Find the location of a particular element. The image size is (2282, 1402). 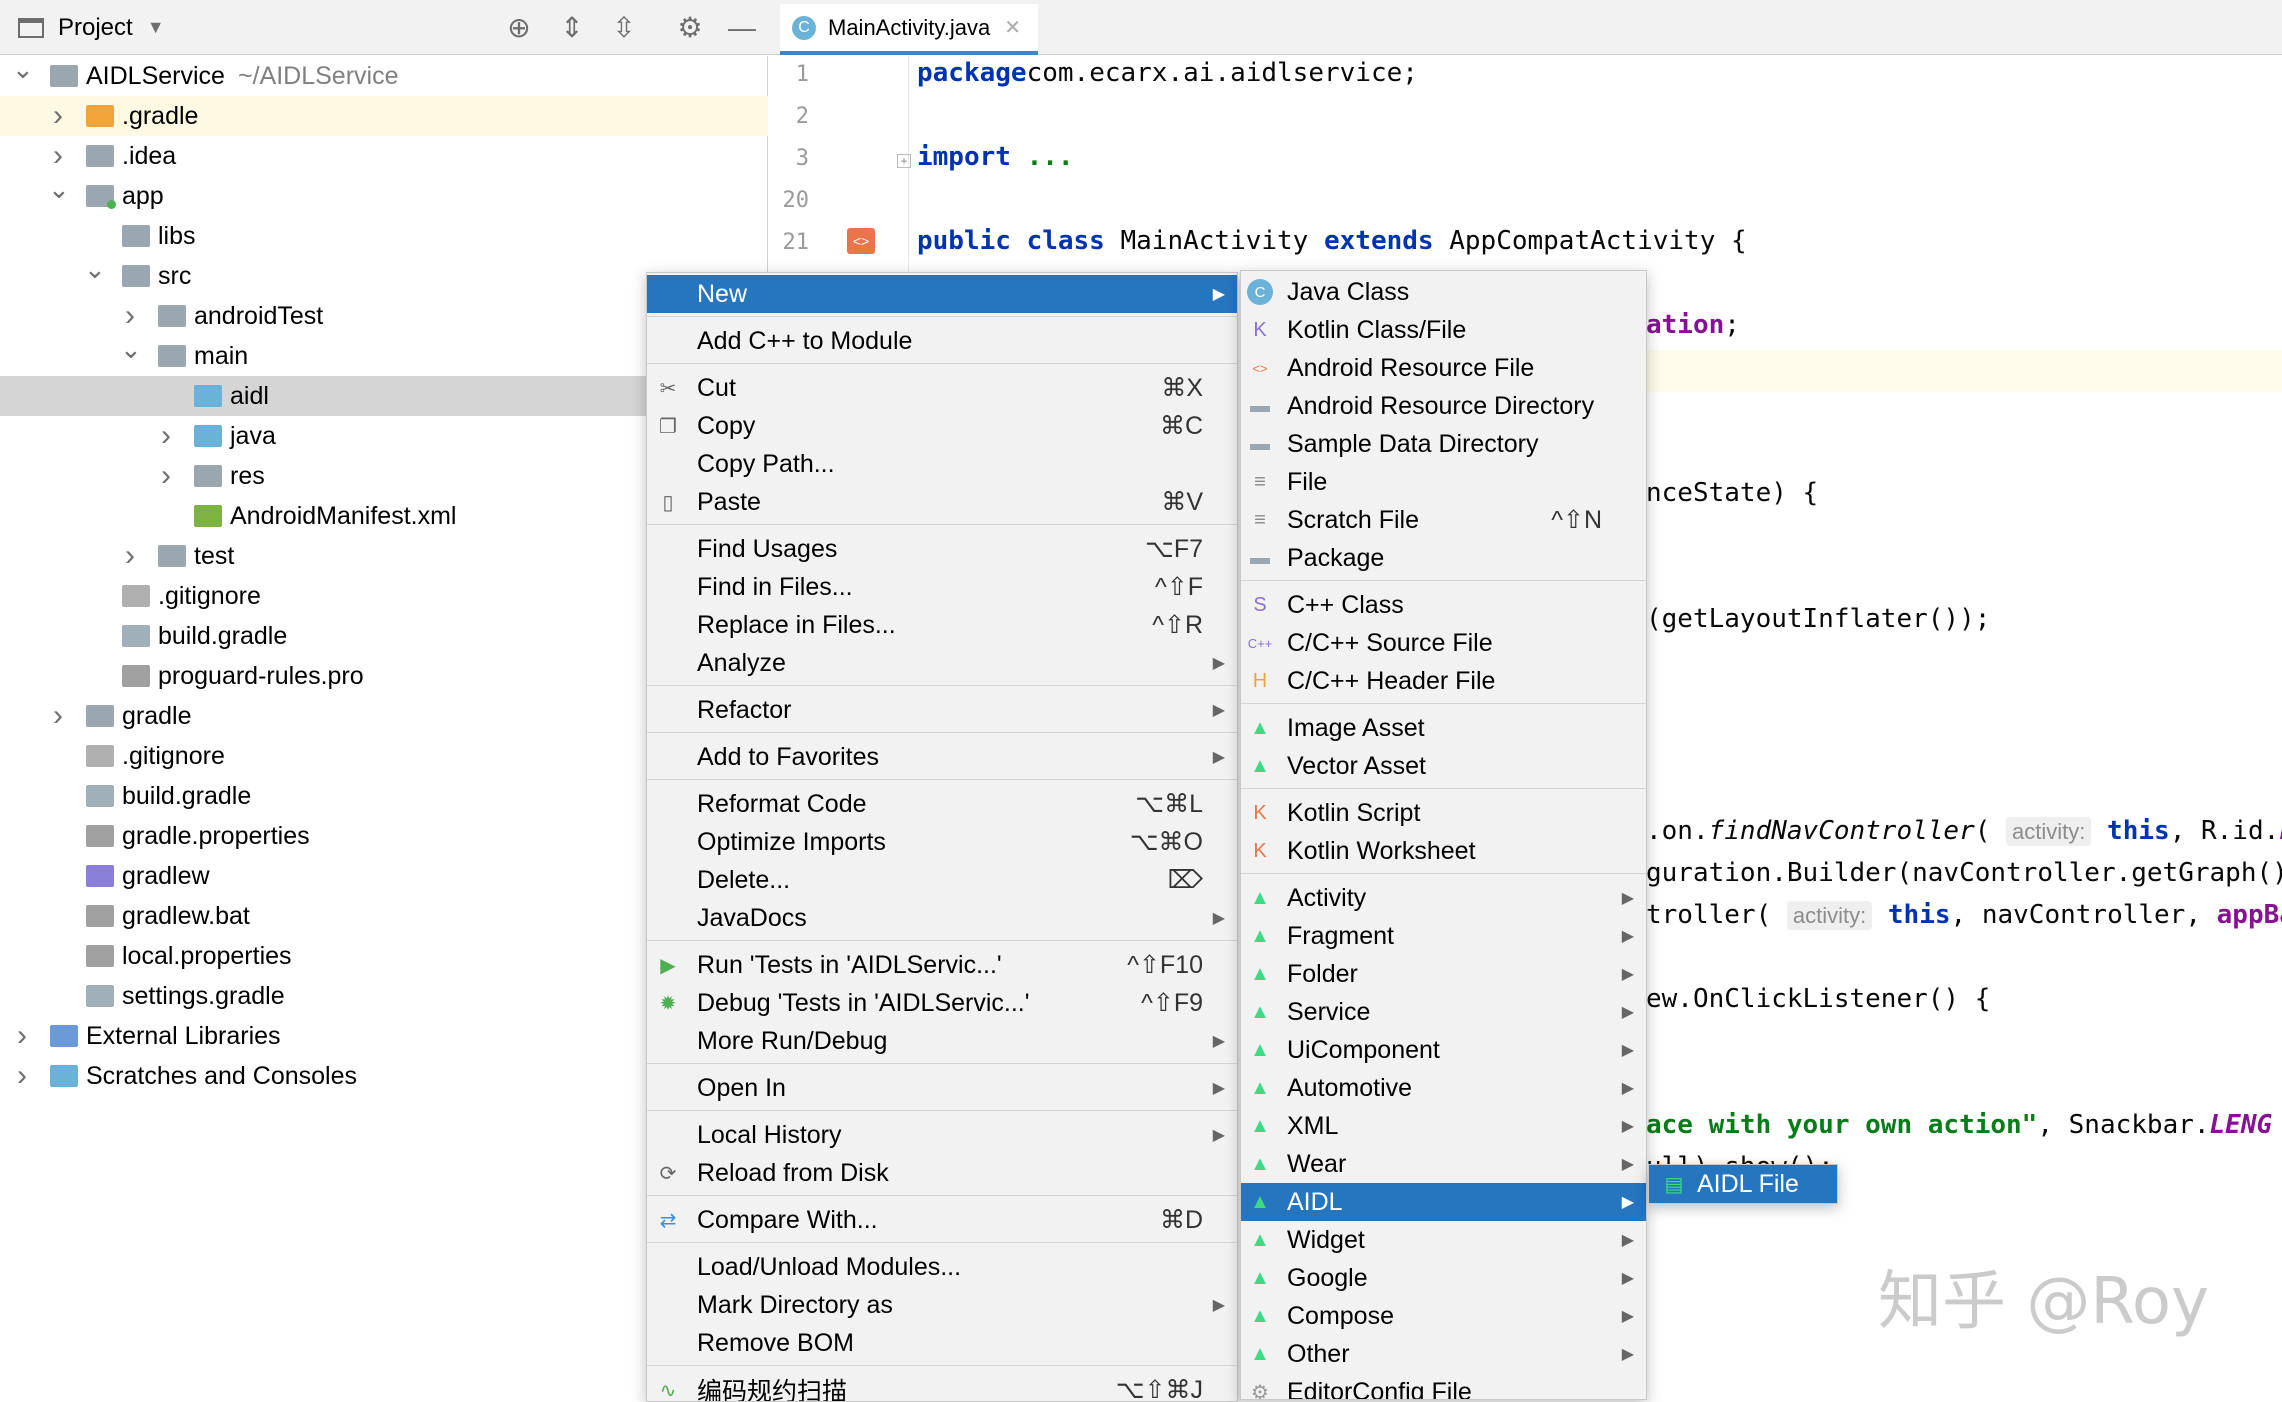

menu-item-package: ▬ Package is located at coordinates (1443, 558).